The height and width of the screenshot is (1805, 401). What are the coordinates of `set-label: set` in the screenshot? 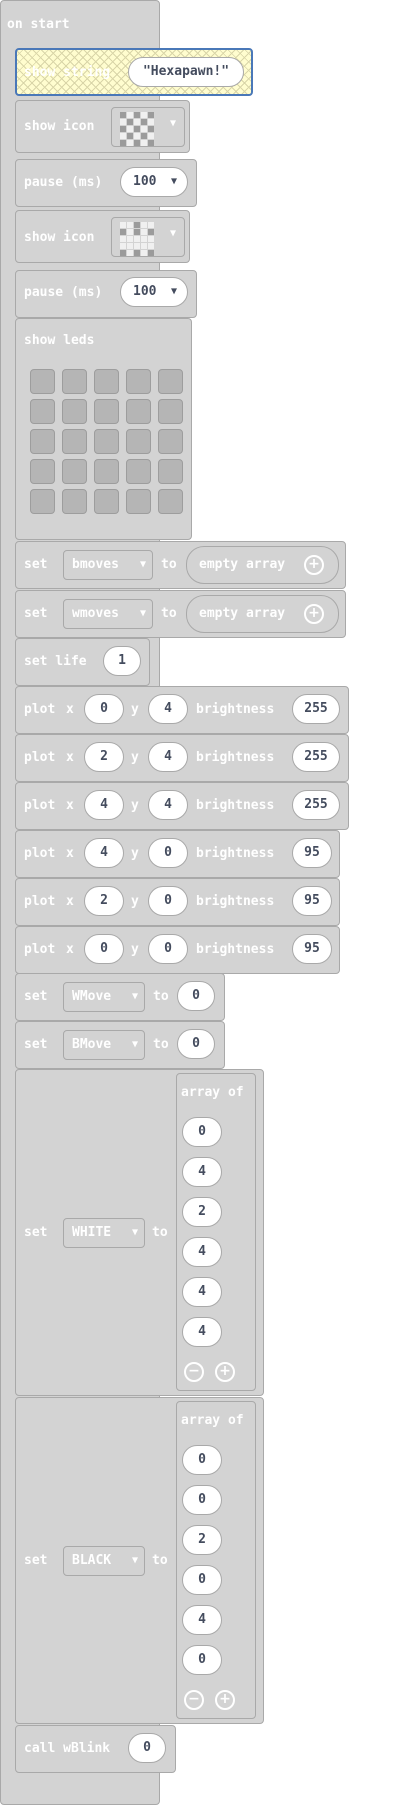 It's located at (36, 613).